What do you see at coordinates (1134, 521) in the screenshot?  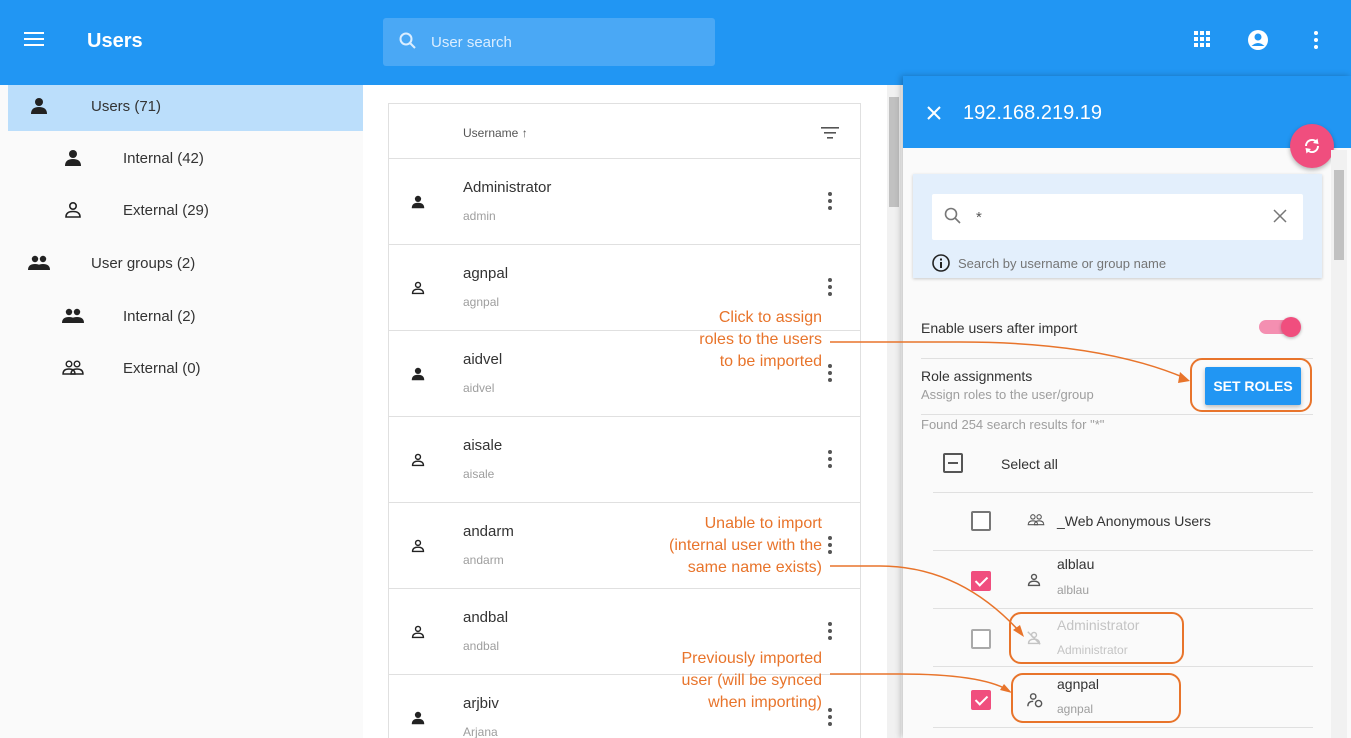 I see `item-name: _Web Anonymous Users` at bounding box center [1134, 521].